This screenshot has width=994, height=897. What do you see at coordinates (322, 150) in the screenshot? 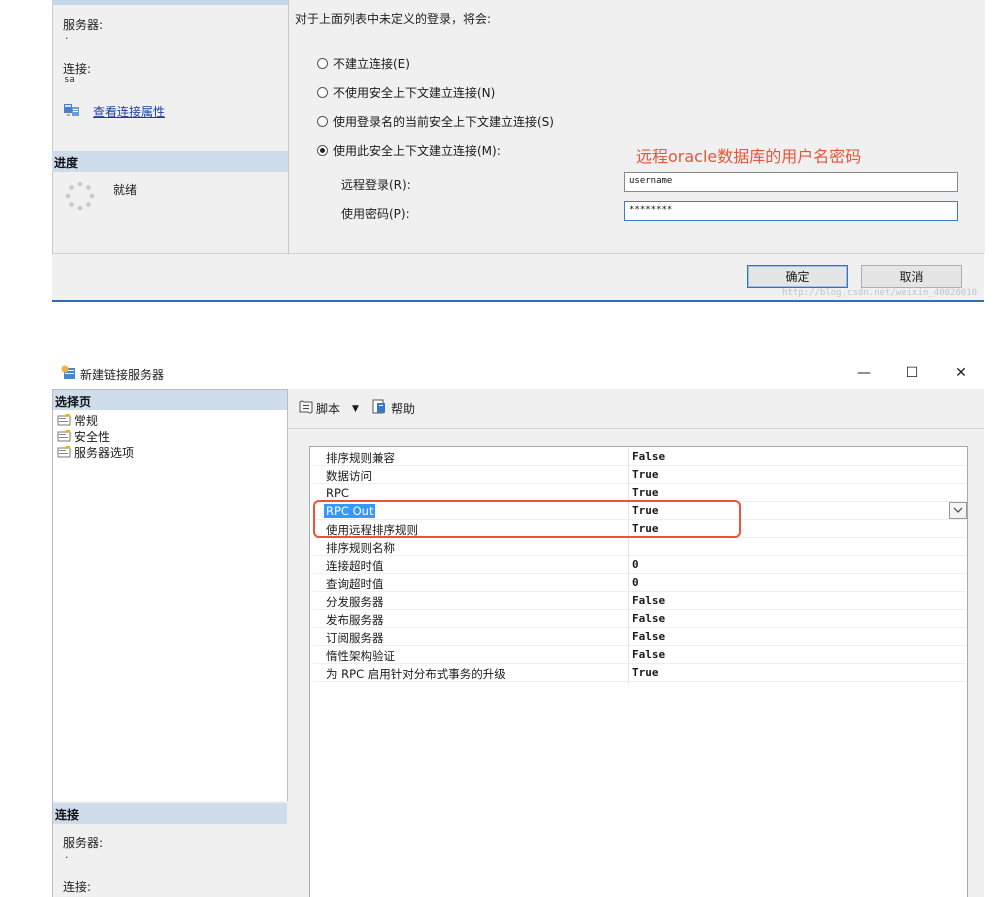
I see `radio-button-selected` at bounding box center [322, 150].